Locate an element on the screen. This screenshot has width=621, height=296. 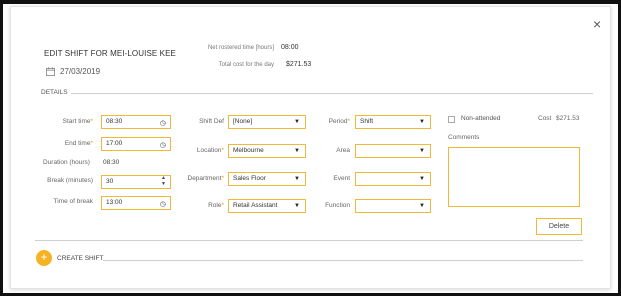
total-cost-value: $271.53 is located at coordinates (299, 64).